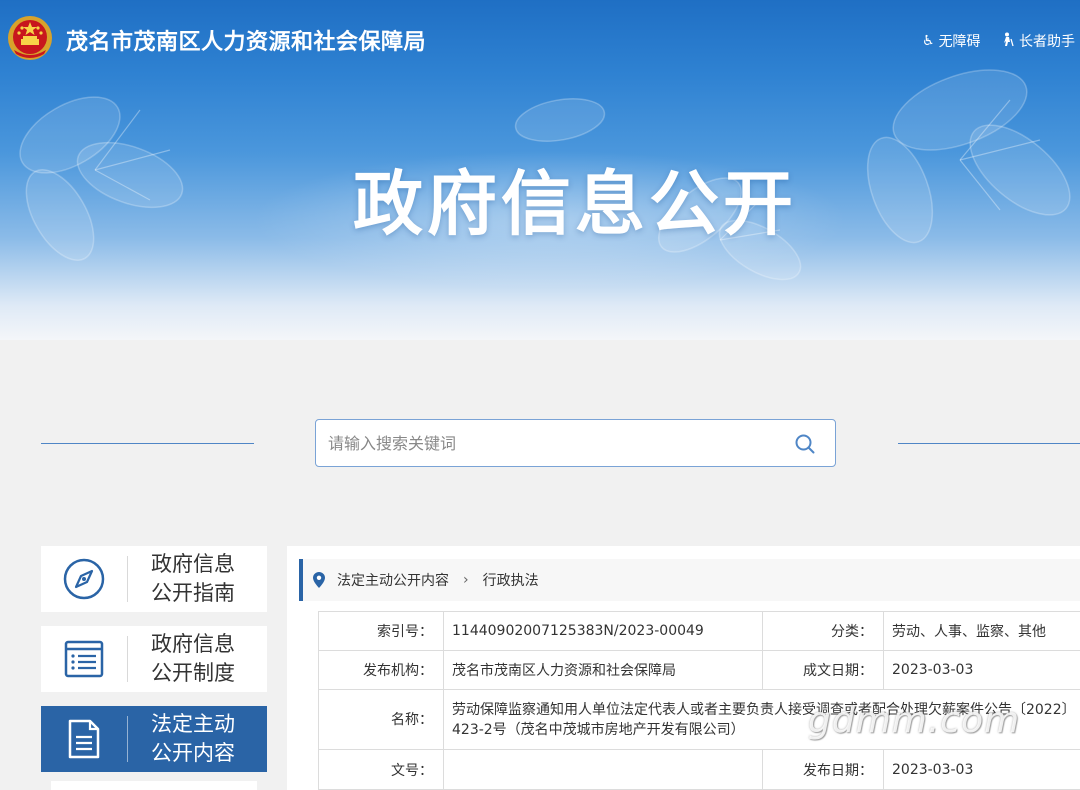 The image size is (1080, 790). Describe the element at coordinates (575, 204) in the screenshot. I see `banner-heading: 政府信息公开` at that location.